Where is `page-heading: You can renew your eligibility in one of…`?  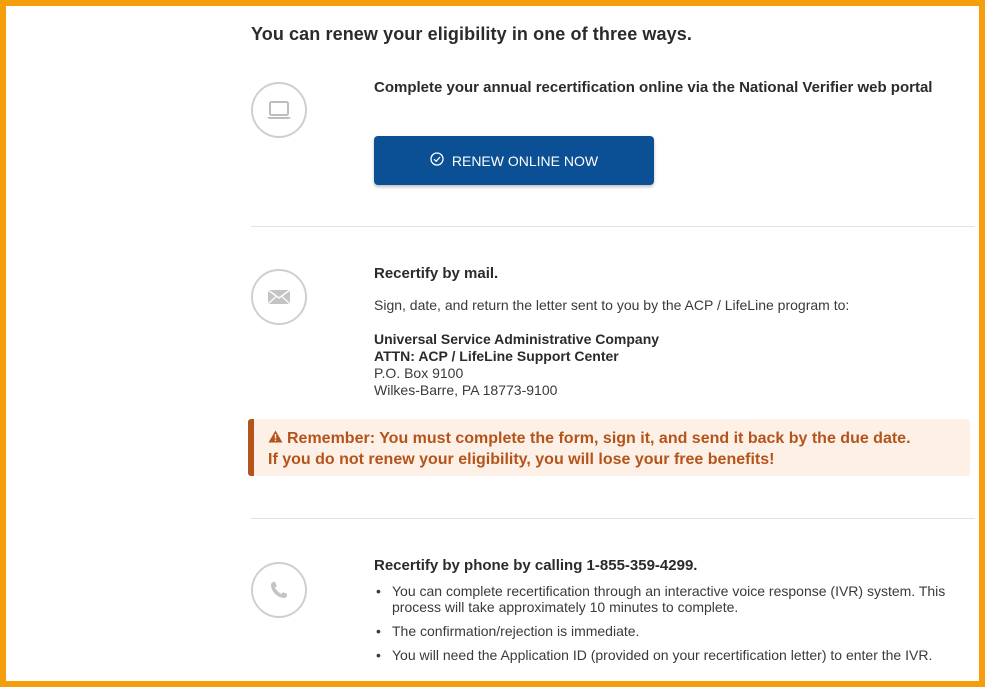
page-heading: You can renew your eligibility in one of… is located at coordinates (471, 34).